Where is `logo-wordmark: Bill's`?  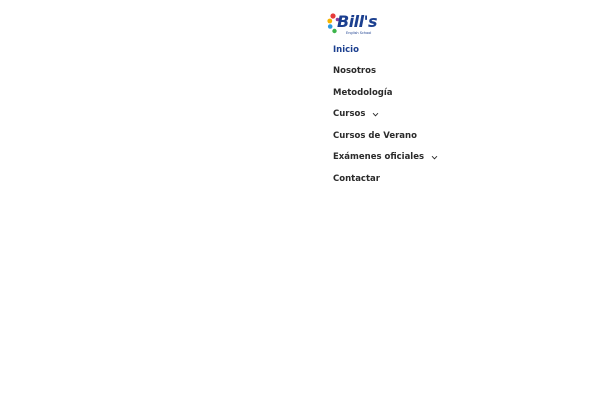
logo-wordmark: Bill's is located at coordinates (357, 21).